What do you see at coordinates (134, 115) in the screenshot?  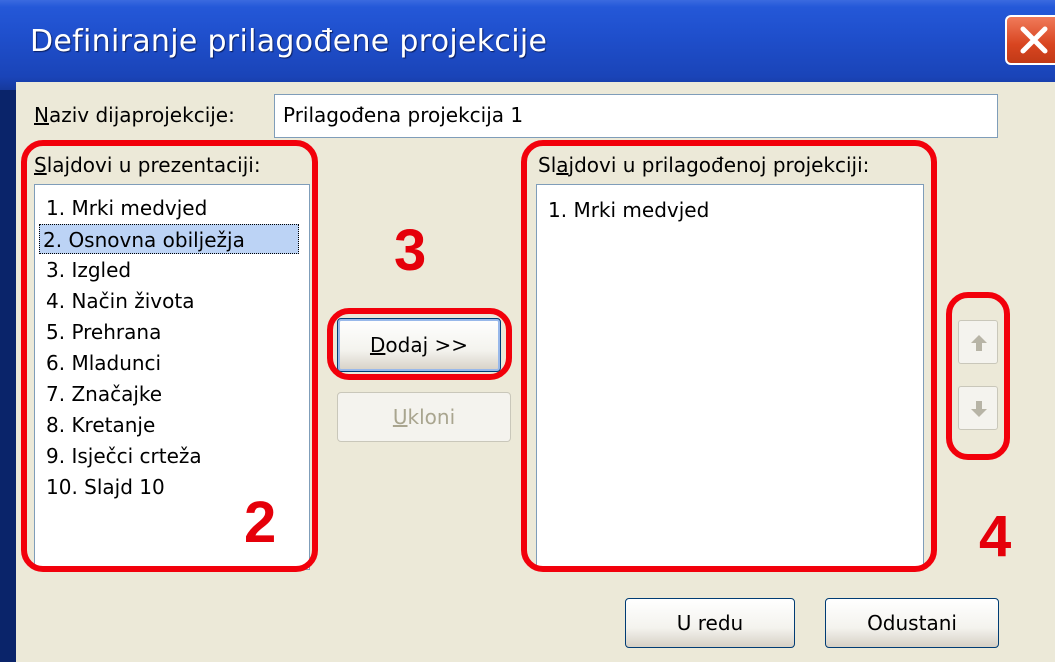 I see `name-label: Naziv dijaprojekcije:` at bounding box center [134, 115].